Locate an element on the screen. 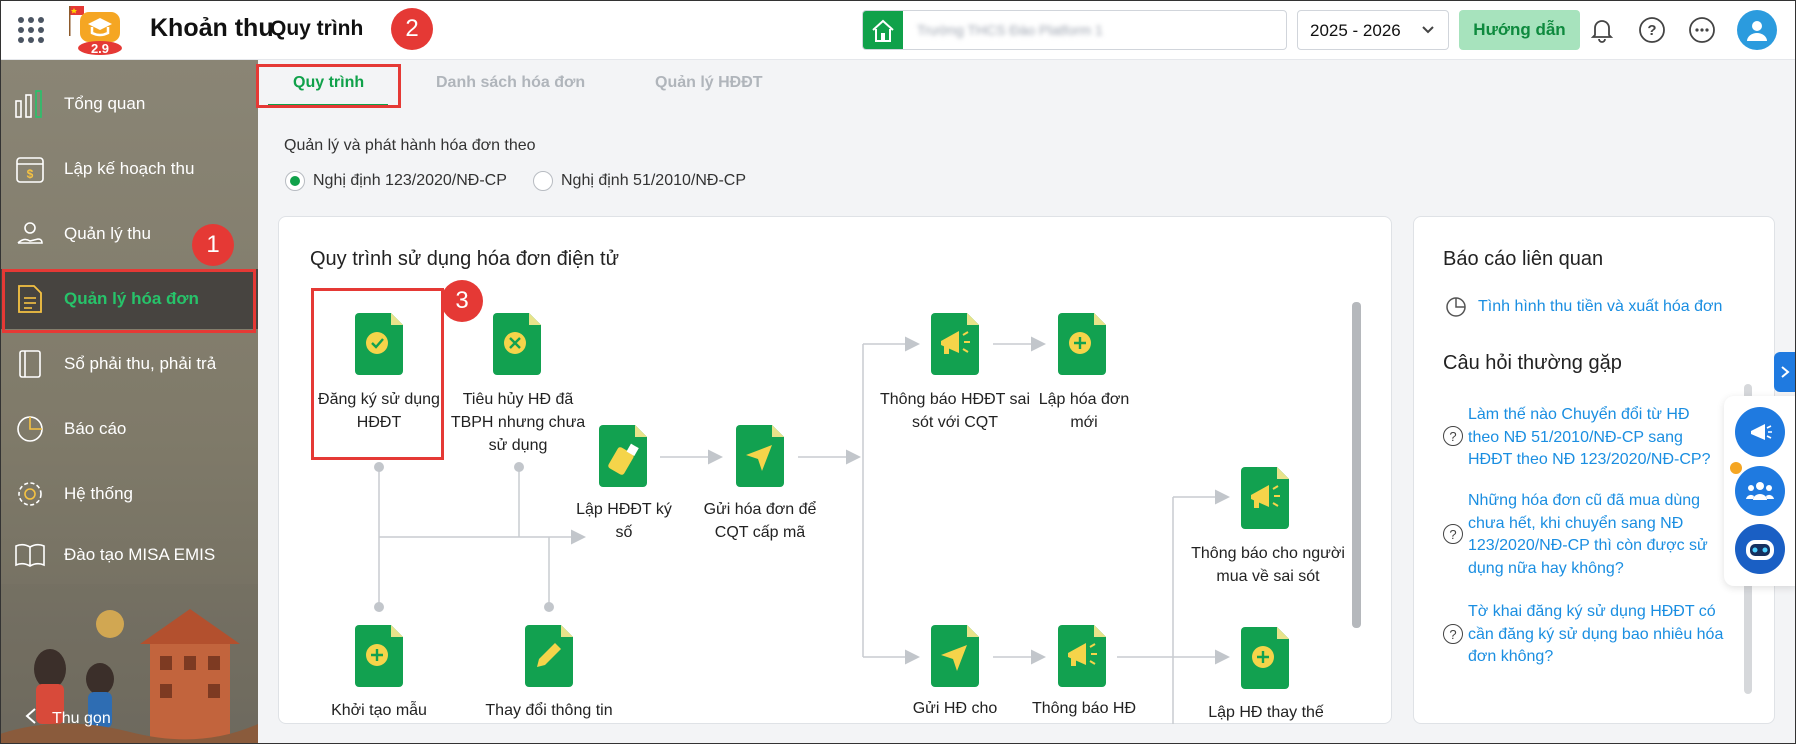  school-year-value: 2025 - 2026 is located at coordinates (1355, 30).